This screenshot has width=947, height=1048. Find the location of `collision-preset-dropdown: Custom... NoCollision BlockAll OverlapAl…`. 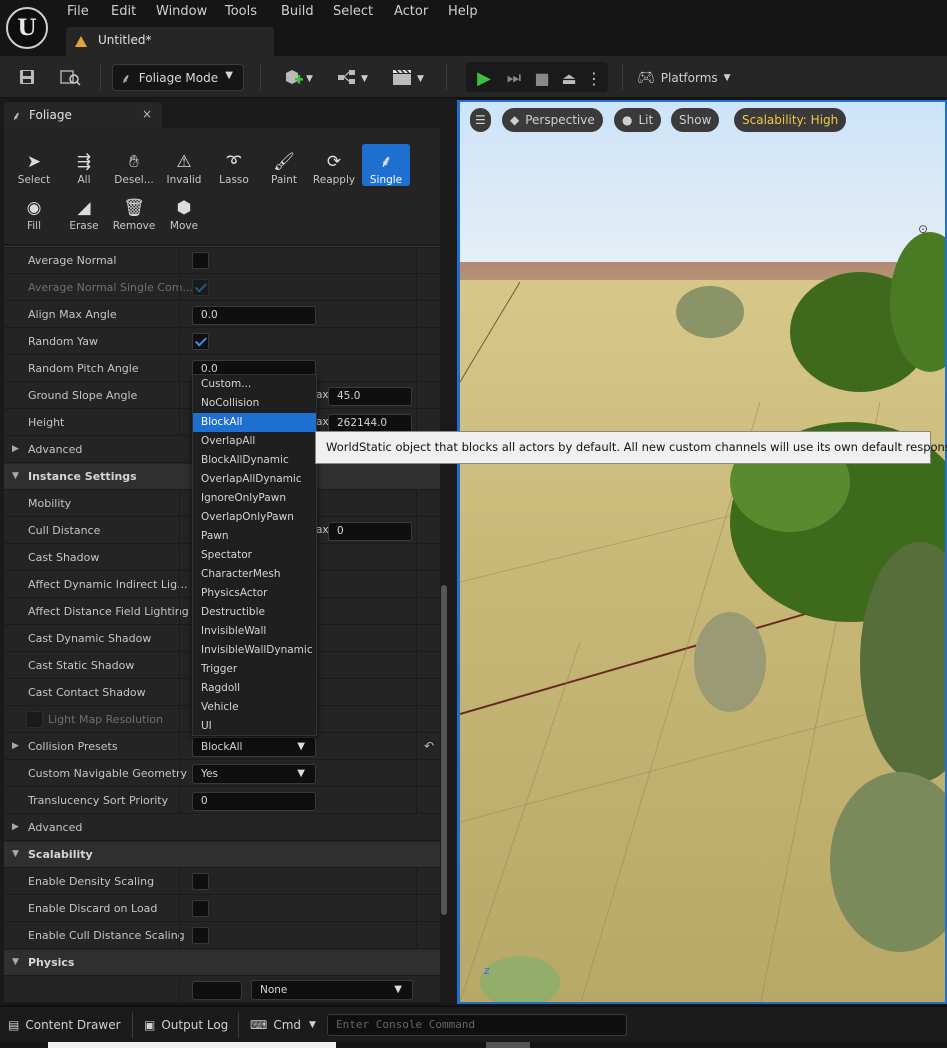

collision-preset-dropdown: Custom... NoCollision BlockAll OverlapAl… is located at coordinates (254, 555).